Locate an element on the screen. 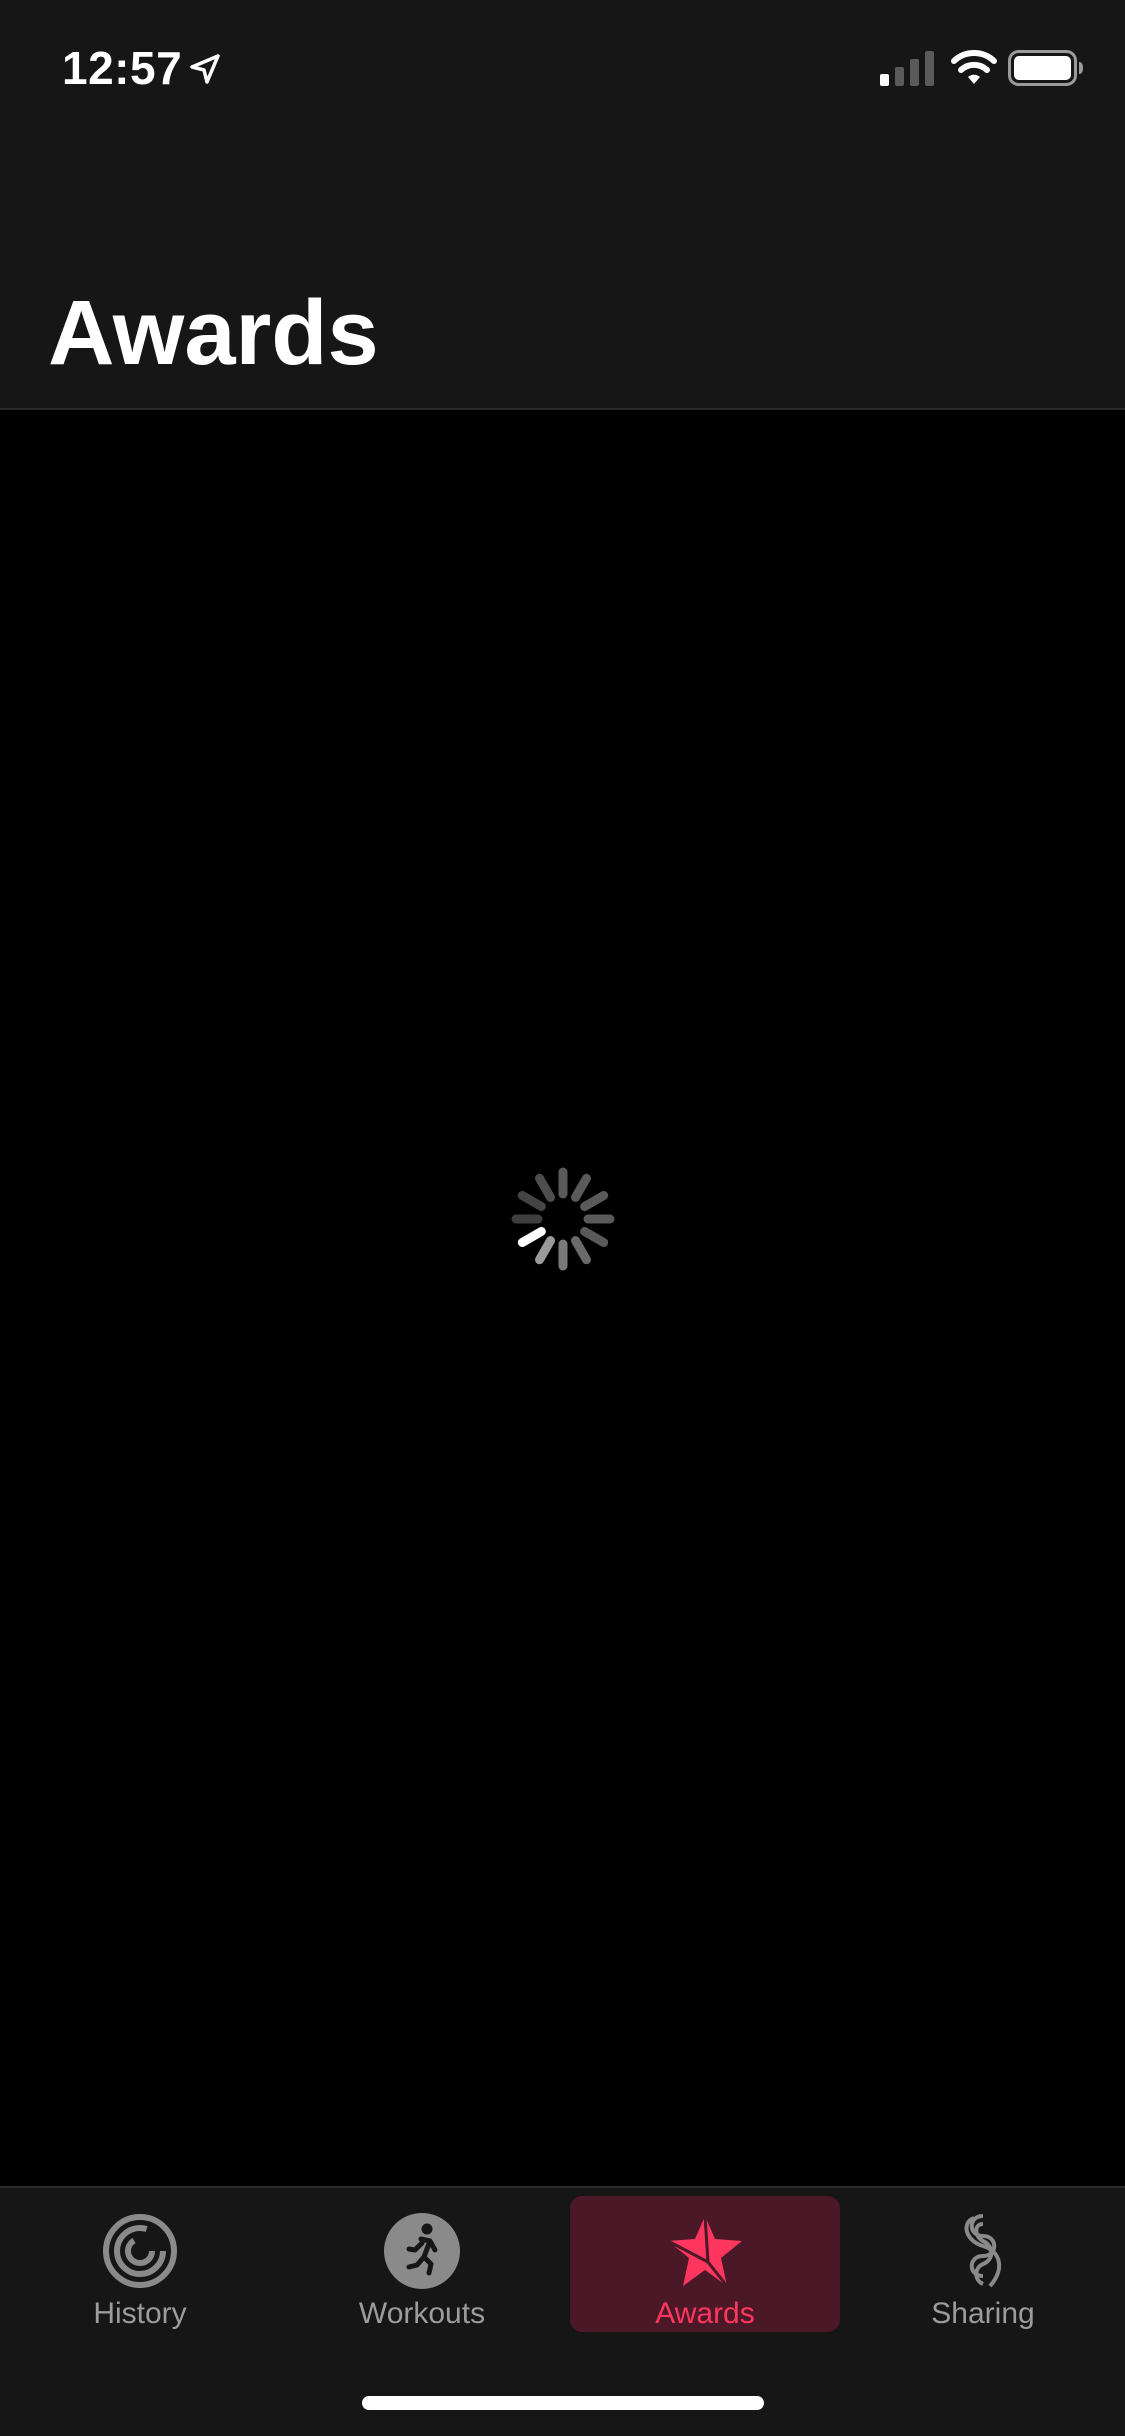 Image resolution: width=1125 pixels, height=2436 pixels. tab-history: History is located at coordinates (140, 2264).